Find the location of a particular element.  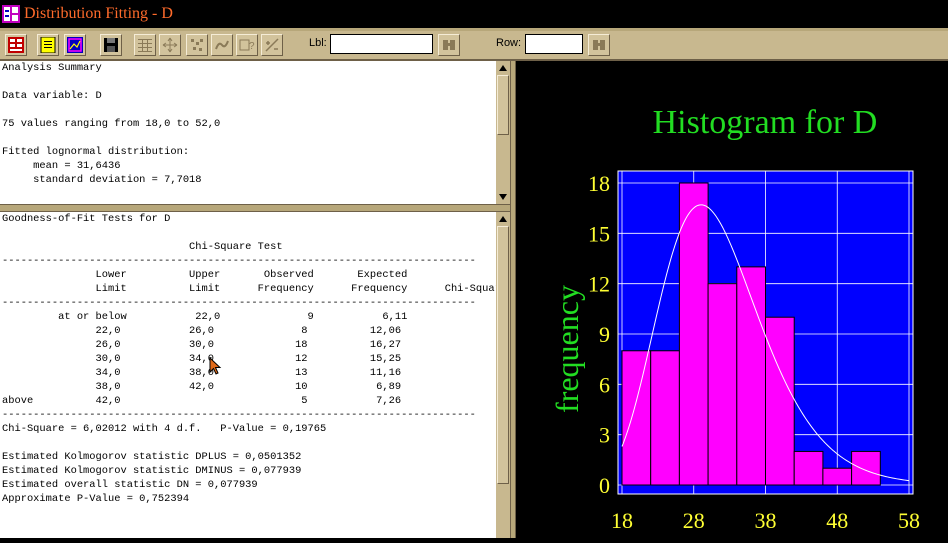

summary-line: Data variable: D is located at coordinates (52, 96).